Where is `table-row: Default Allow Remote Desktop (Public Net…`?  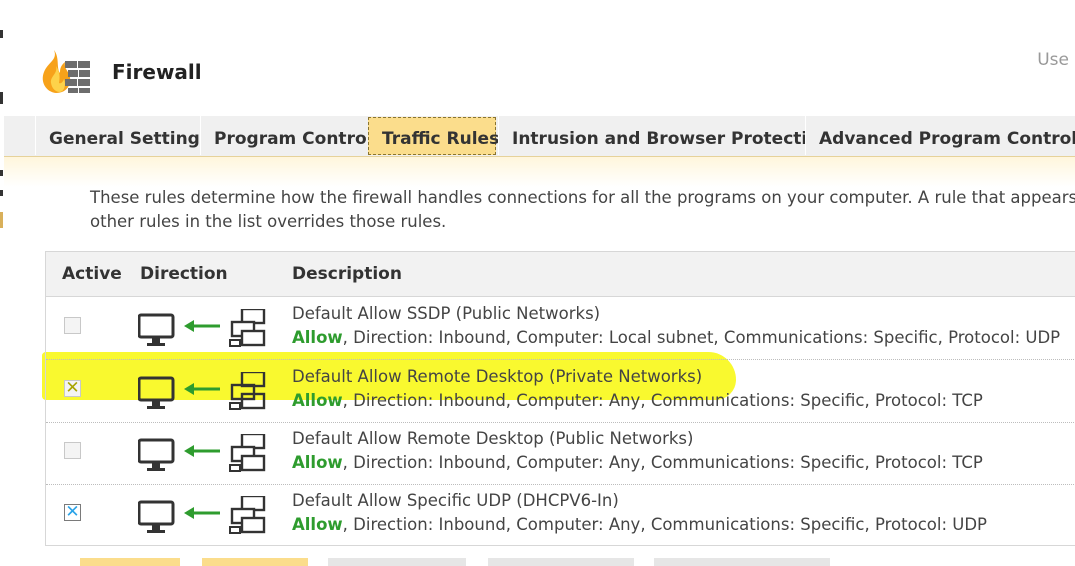
table-row: Default Allow Remote Desktop (Public Net… is located at coordinates (560, 453).